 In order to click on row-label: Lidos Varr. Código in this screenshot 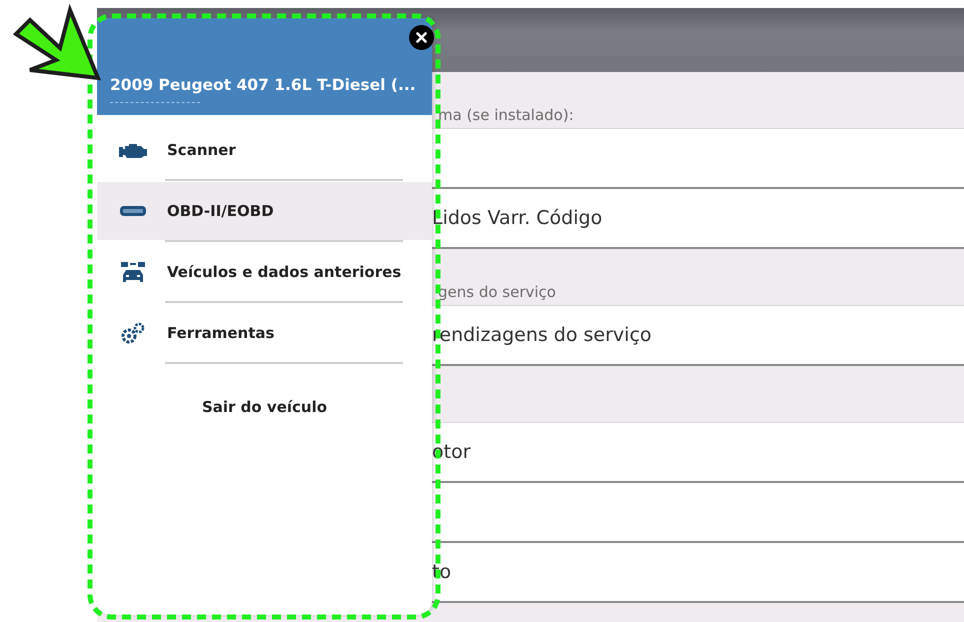, I will do `click(517, 218)`.